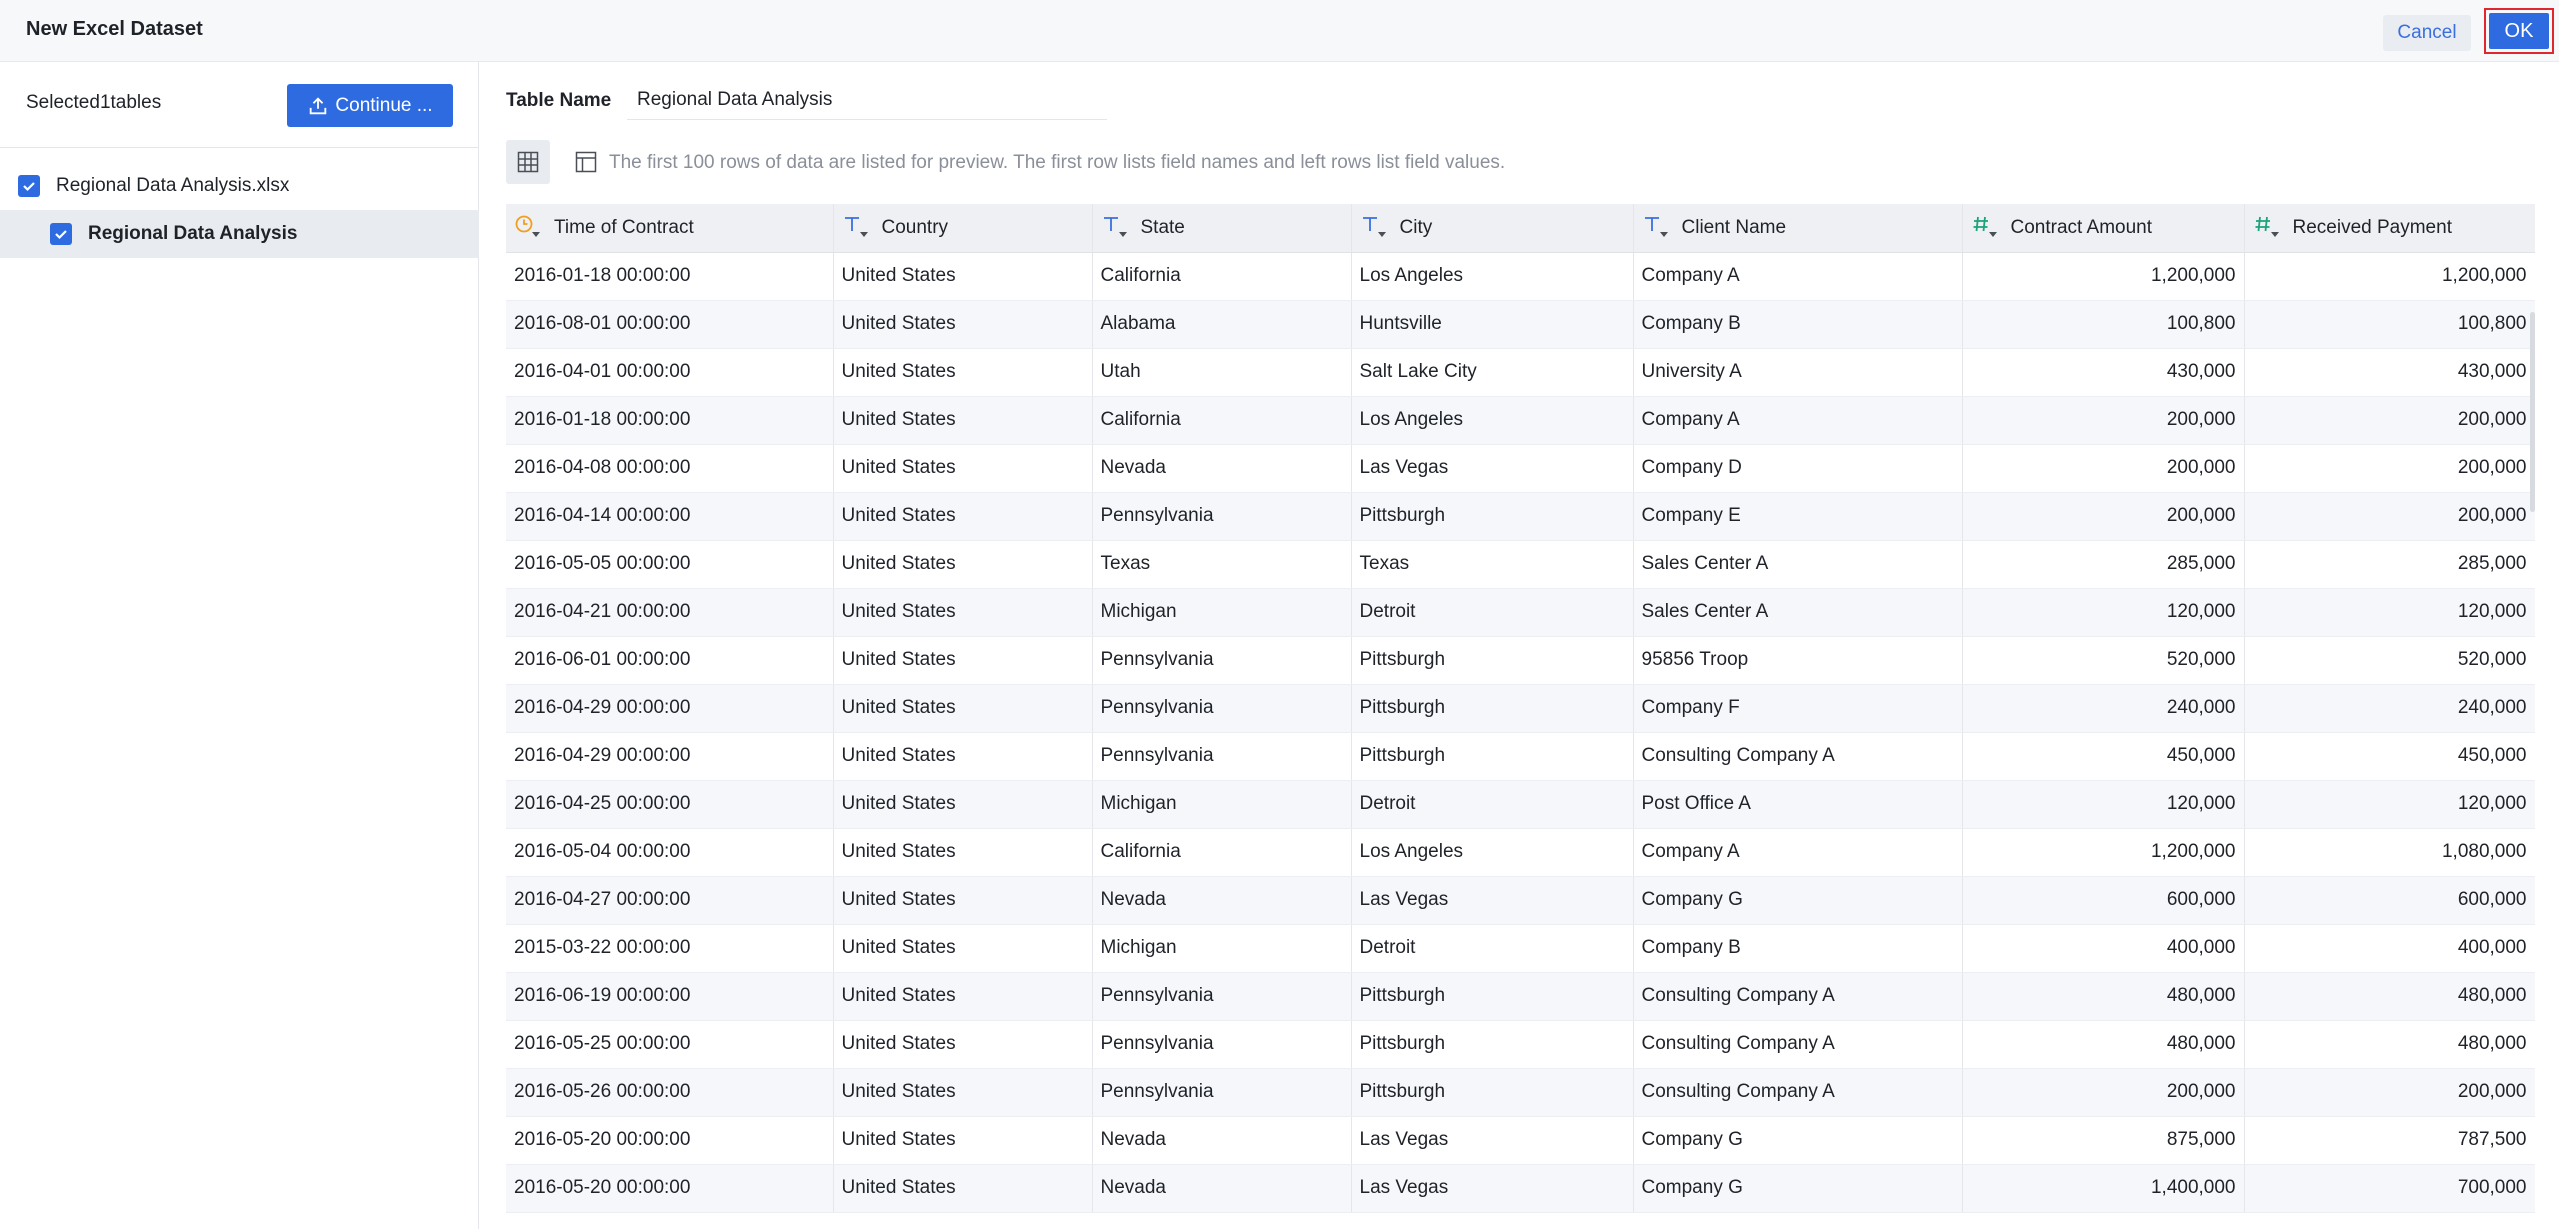 Image resolution: width=2559 pixels, height=1229 pixels. Describe the element at coordinates (1492, 228) in the screenshot. I see `column-header: City` at that location.